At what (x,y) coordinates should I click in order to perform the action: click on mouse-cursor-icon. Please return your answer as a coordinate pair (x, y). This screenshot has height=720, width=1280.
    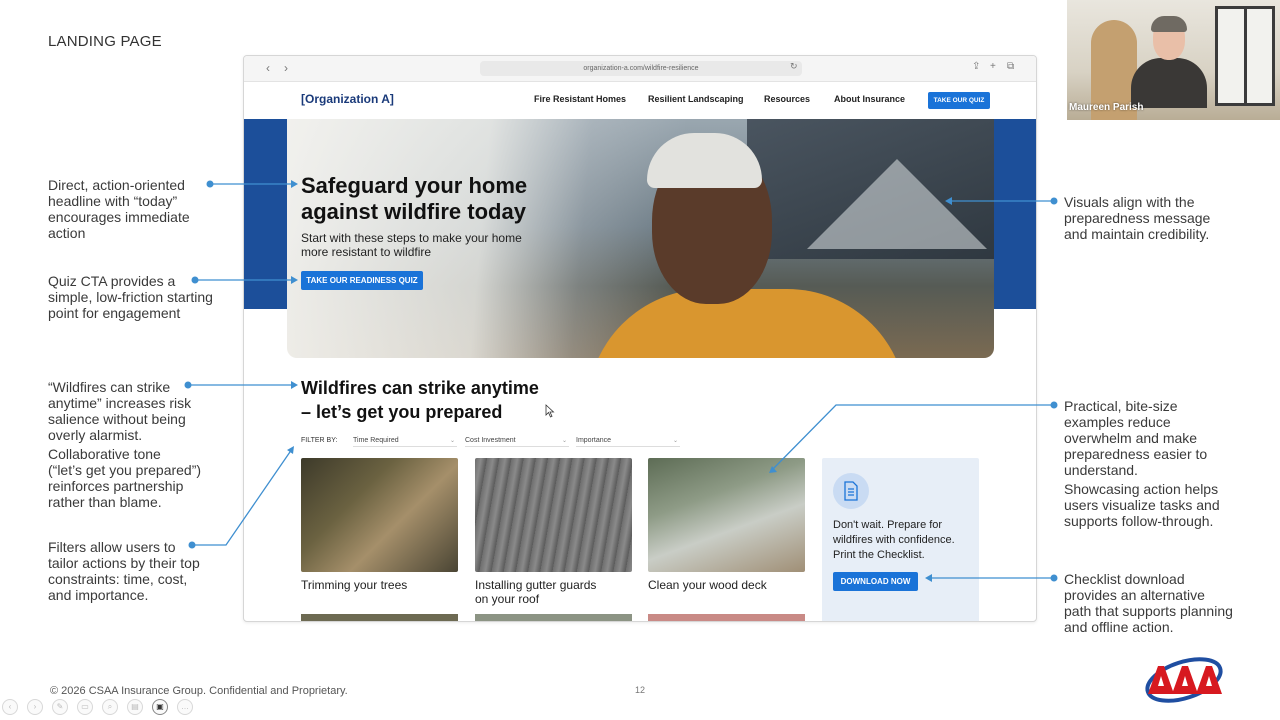
    Looking at the image, I should click on (550, 411).